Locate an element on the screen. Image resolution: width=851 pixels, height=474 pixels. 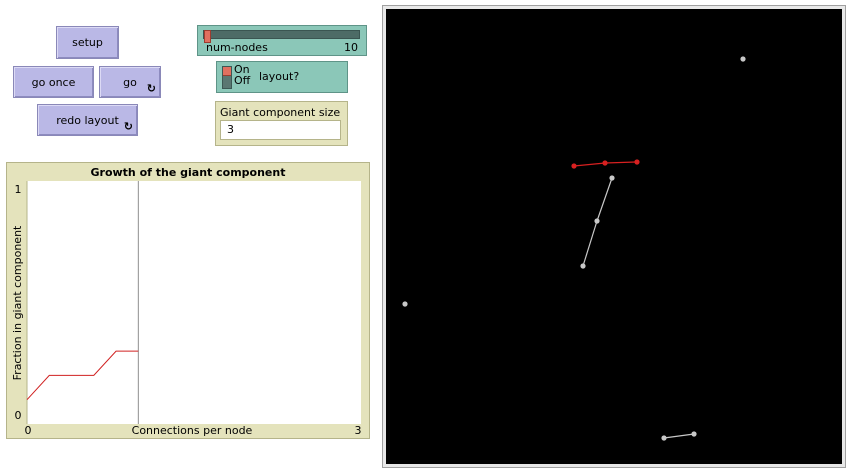
go-once-button: go once is located at coordinates (53, 82).